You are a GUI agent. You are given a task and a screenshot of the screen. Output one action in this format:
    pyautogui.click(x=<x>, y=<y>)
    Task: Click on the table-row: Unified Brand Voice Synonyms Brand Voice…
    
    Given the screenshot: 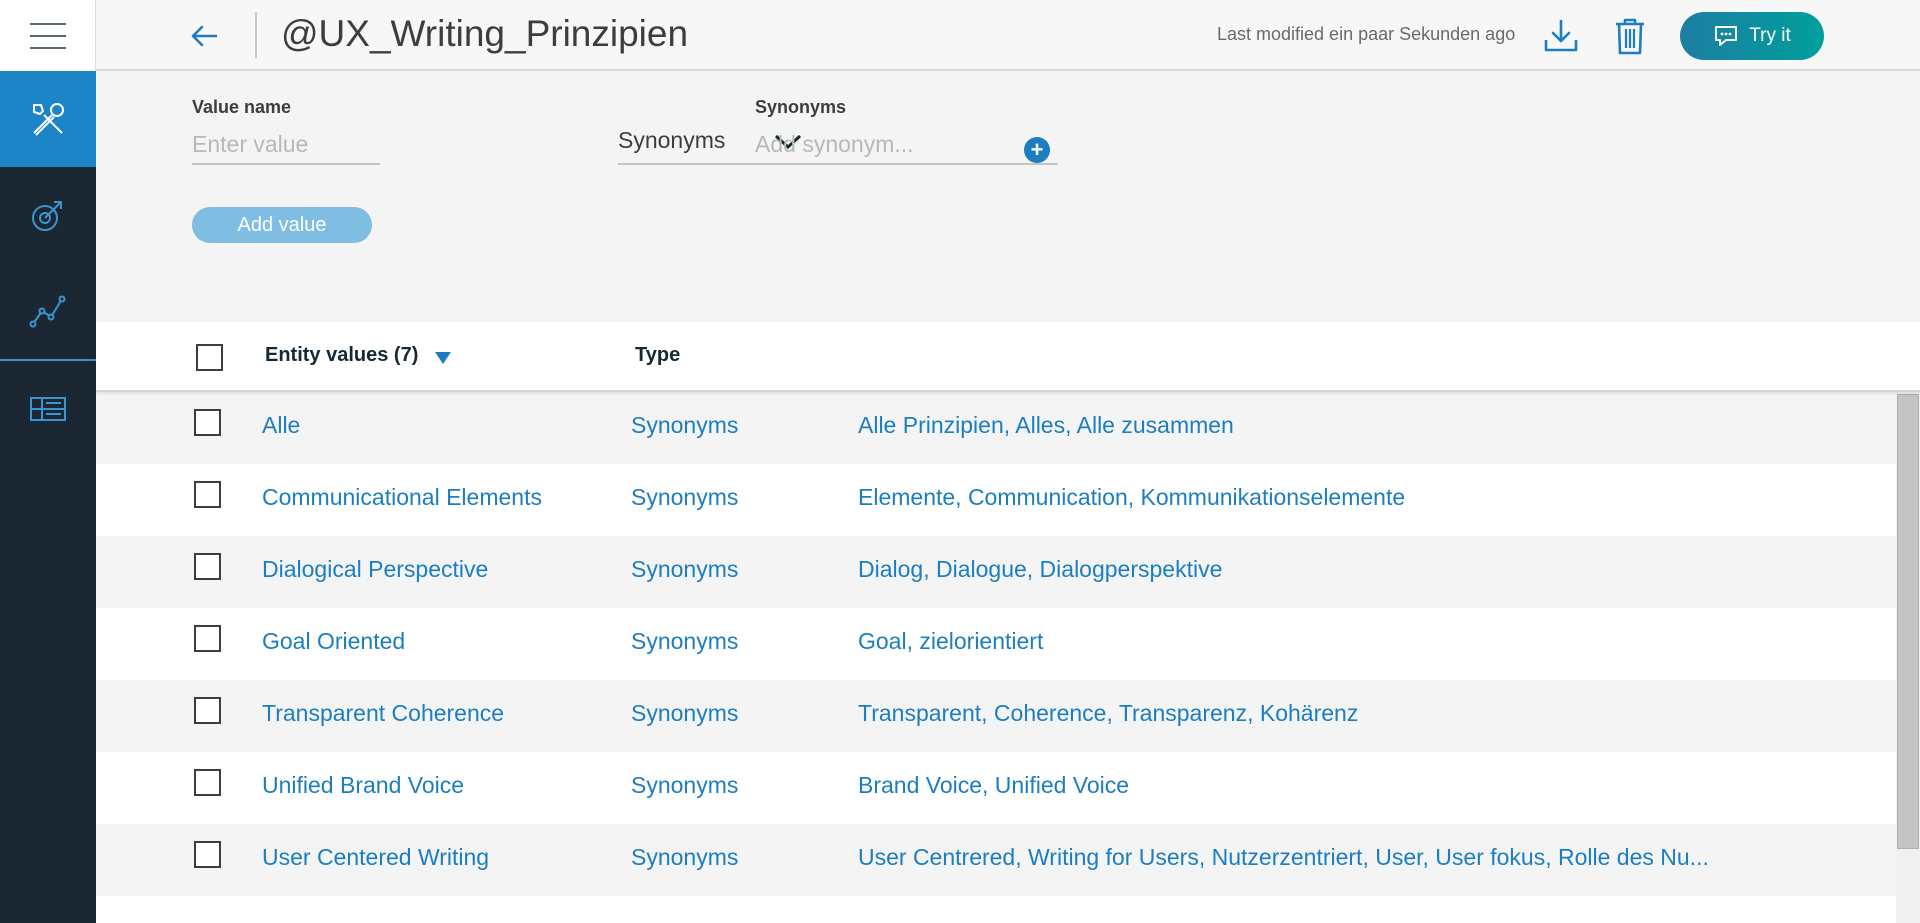 What is the action you would take?
    pyautogui.click(x=996, y=788)
    